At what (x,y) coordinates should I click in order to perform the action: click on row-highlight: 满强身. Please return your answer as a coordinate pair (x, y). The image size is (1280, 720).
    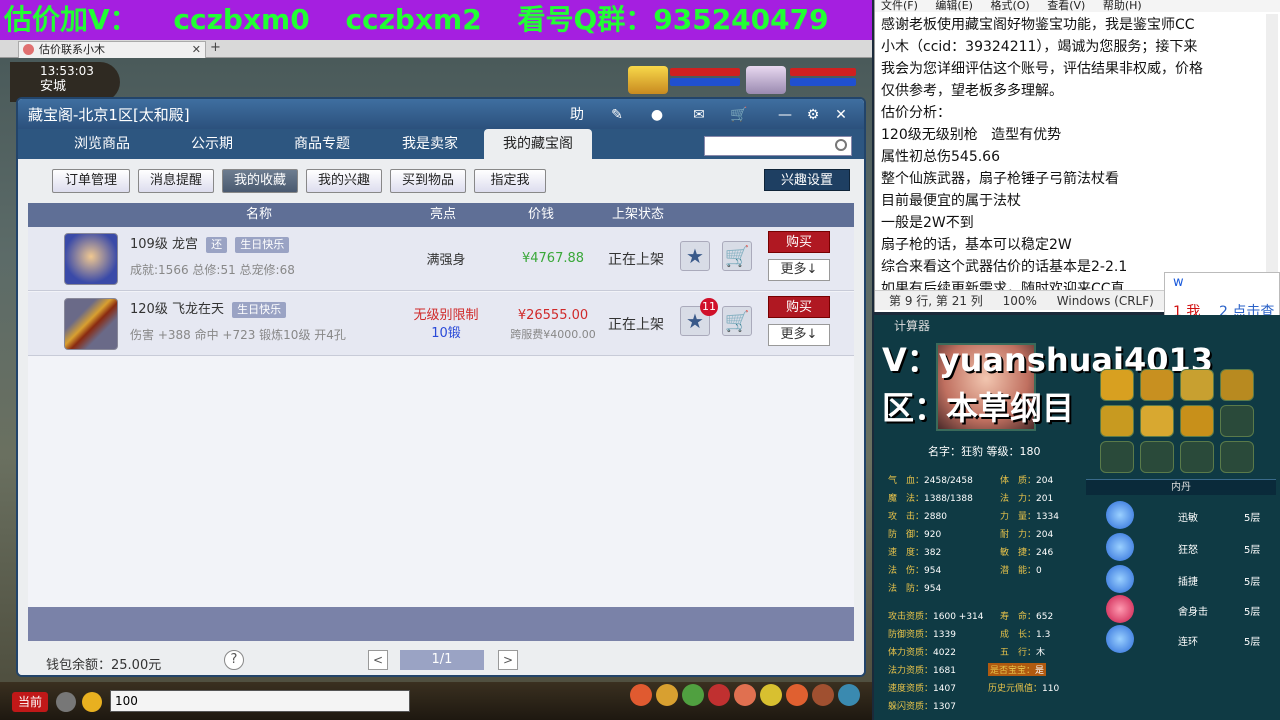
    Looking at the image, I should click on (446, 260).